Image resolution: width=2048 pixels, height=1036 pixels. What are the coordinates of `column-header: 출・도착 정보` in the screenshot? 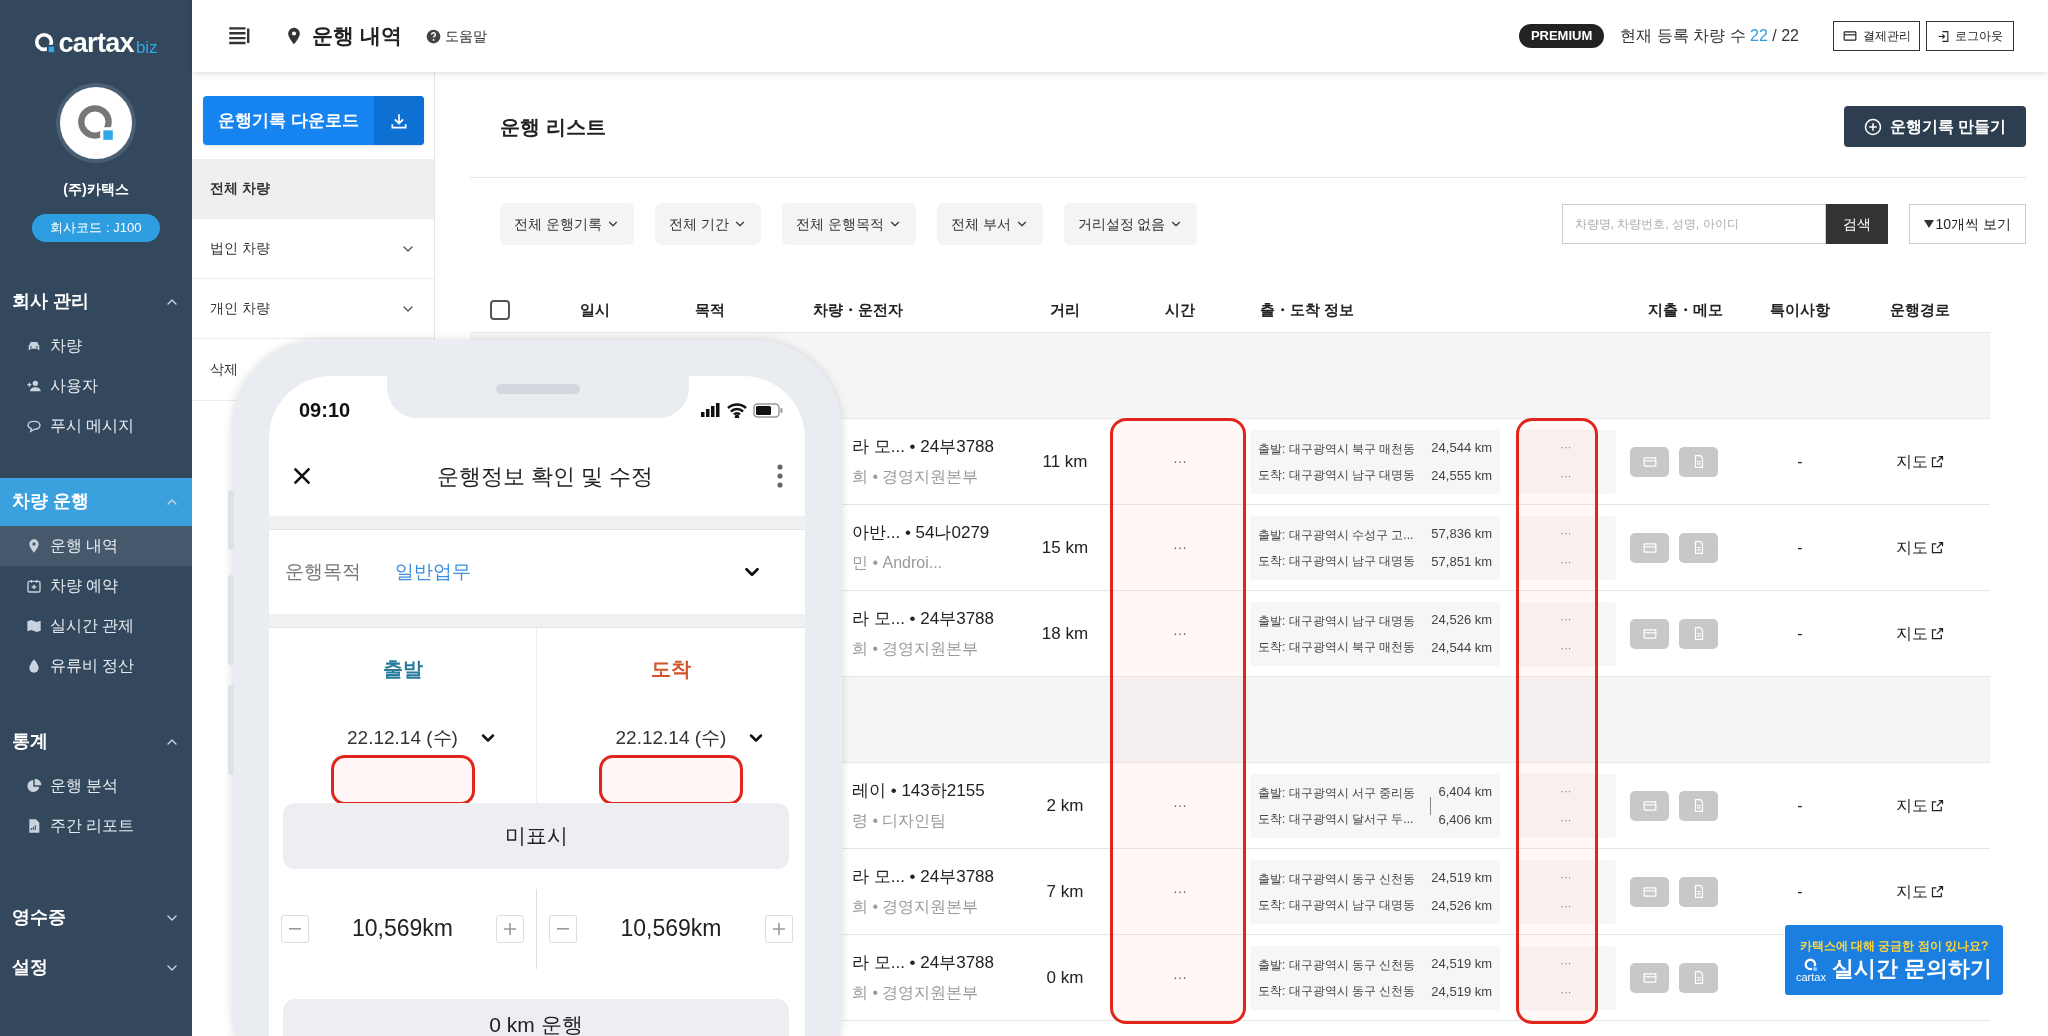 It's located at (1307, 309).